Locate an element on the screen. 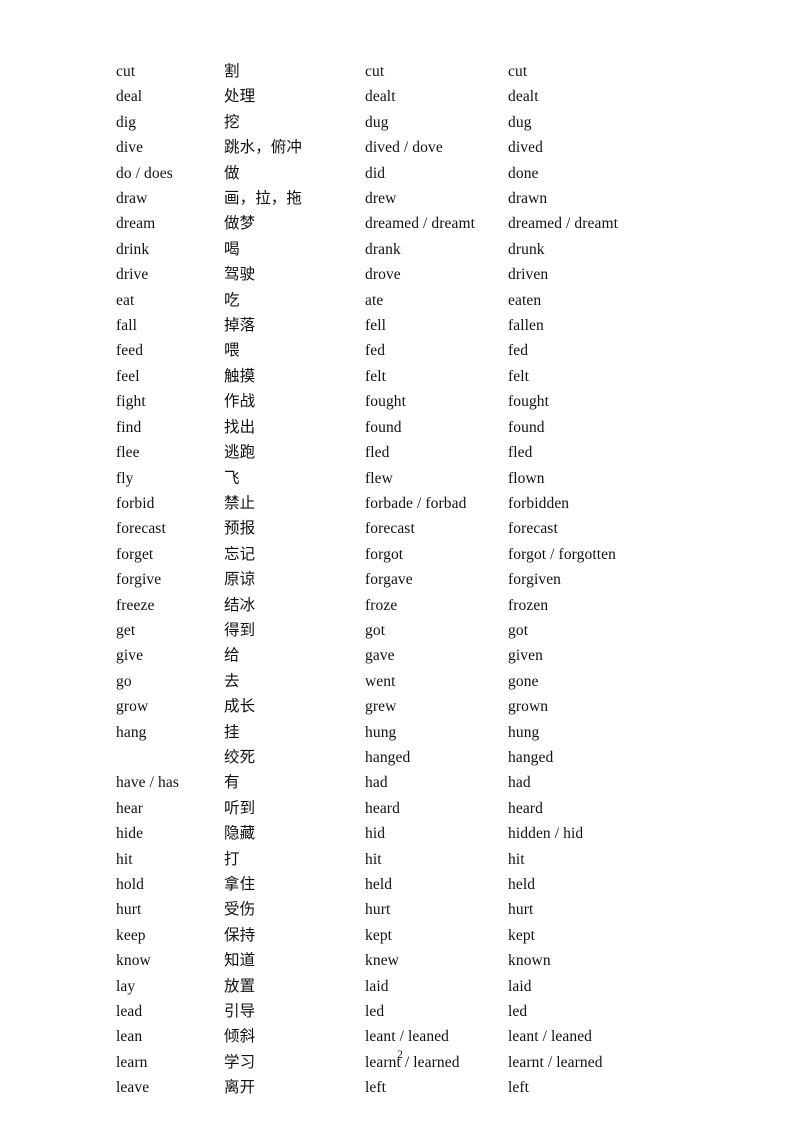 The image size is (800, 1132). verb-past-participle: fallen is located at coordinates (526, 326).